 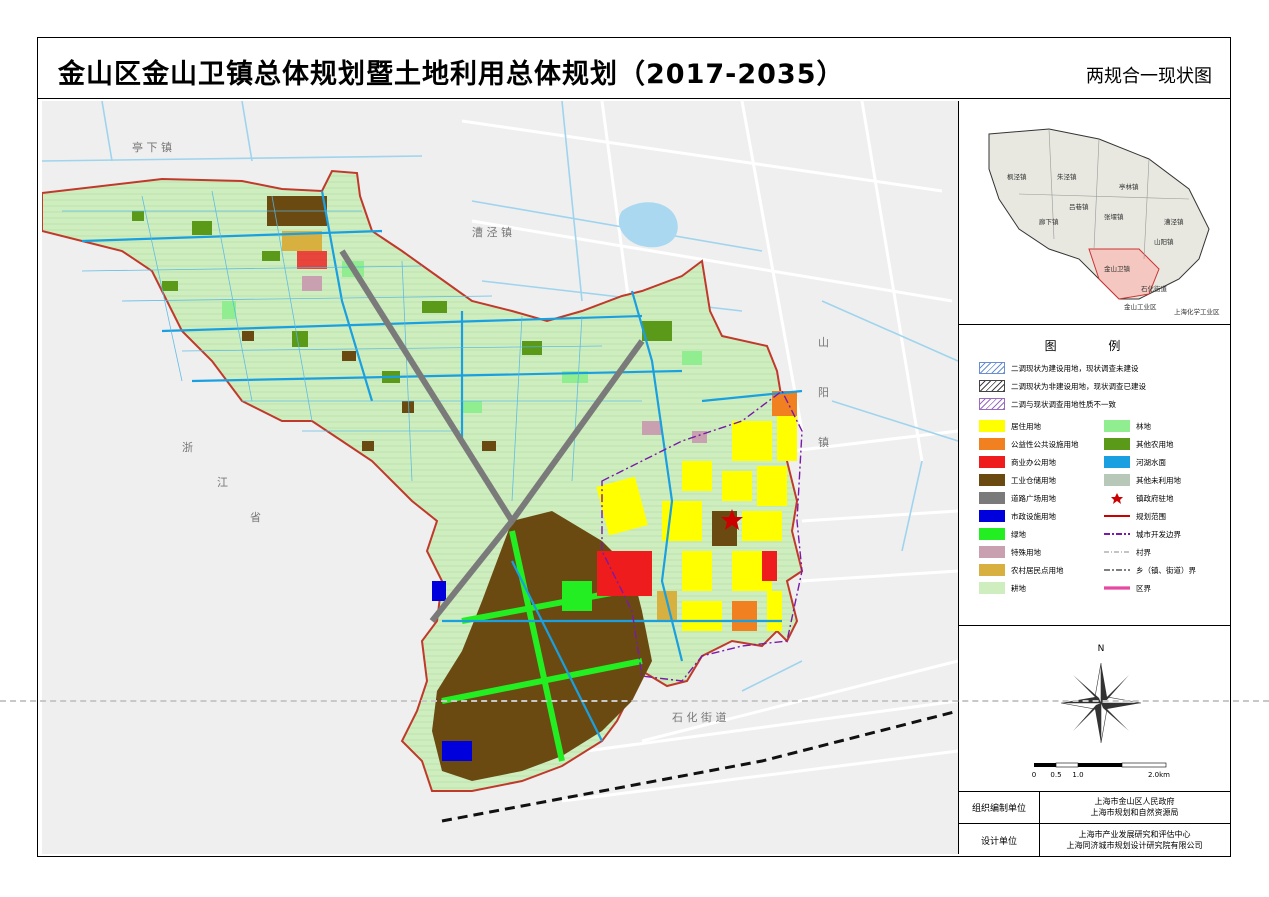 What do you see at coordinates (1164, 241) in the screenshot?
I see `inset-label-8: 山阳镇` at bounding box center [1164, 241].